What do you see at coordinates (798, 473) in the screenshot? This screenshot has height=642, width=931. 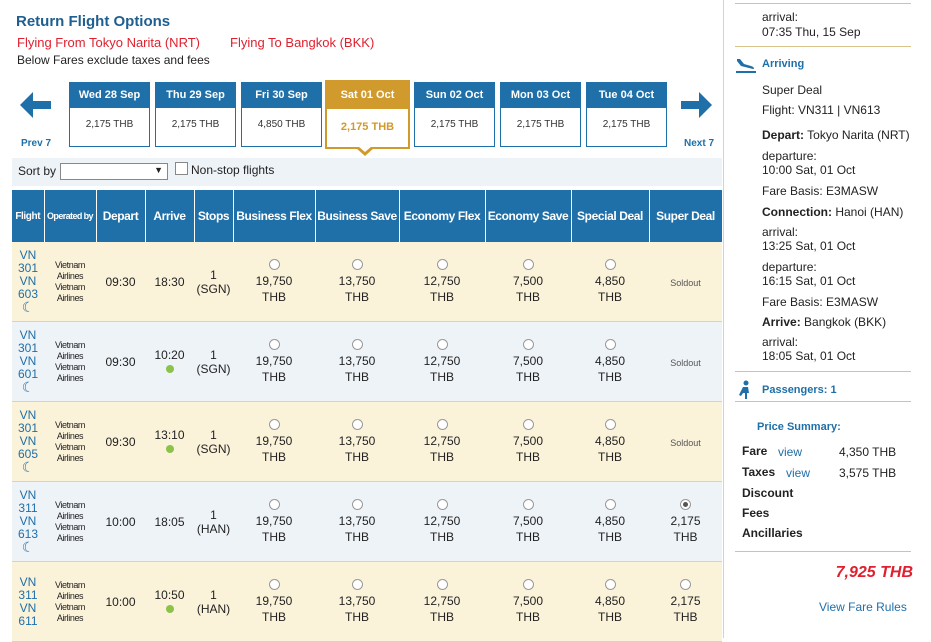 I see `taxes-view-link: view` at bounding box center [798, 473].